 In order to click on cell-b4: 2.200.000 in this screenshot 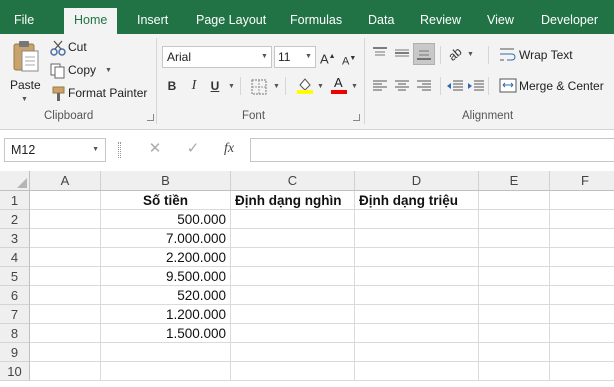, I will do `click(166, 257)`.